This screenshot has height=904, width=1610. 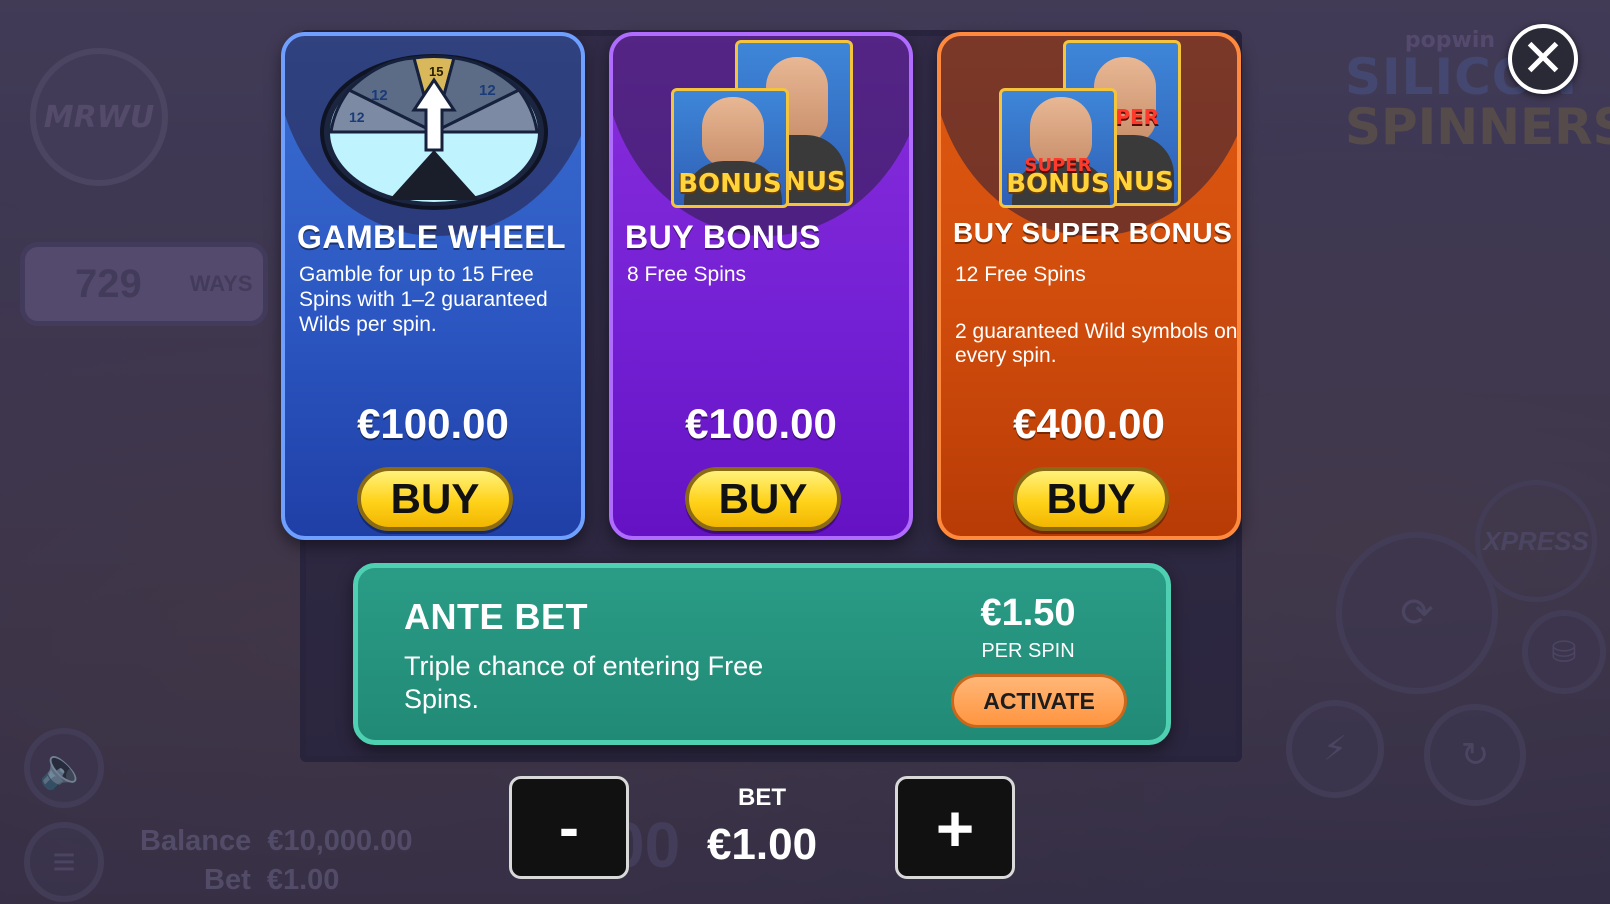 I want to click on bet-label: BET, so click(x=762, y=797).